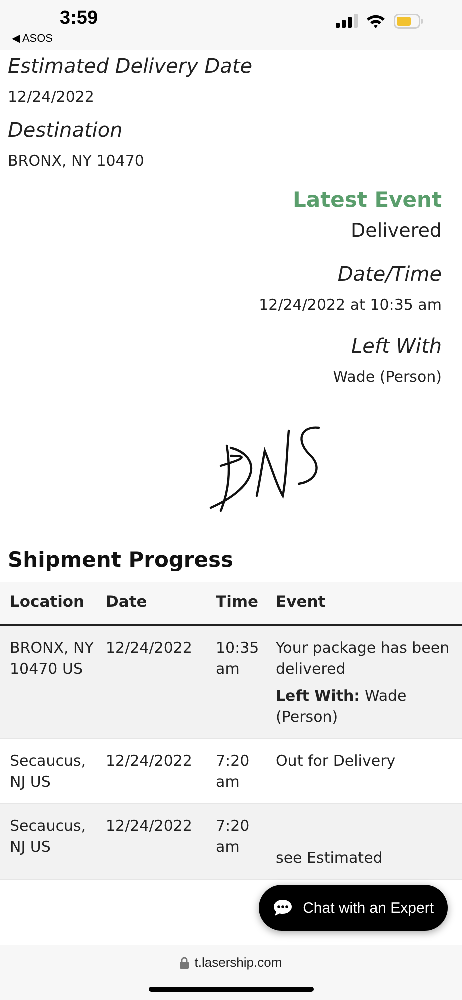  Describe the element at coordinates (363, 659) in the screenshot. I see `table-cell-text: Your package has been delivered` at that location.